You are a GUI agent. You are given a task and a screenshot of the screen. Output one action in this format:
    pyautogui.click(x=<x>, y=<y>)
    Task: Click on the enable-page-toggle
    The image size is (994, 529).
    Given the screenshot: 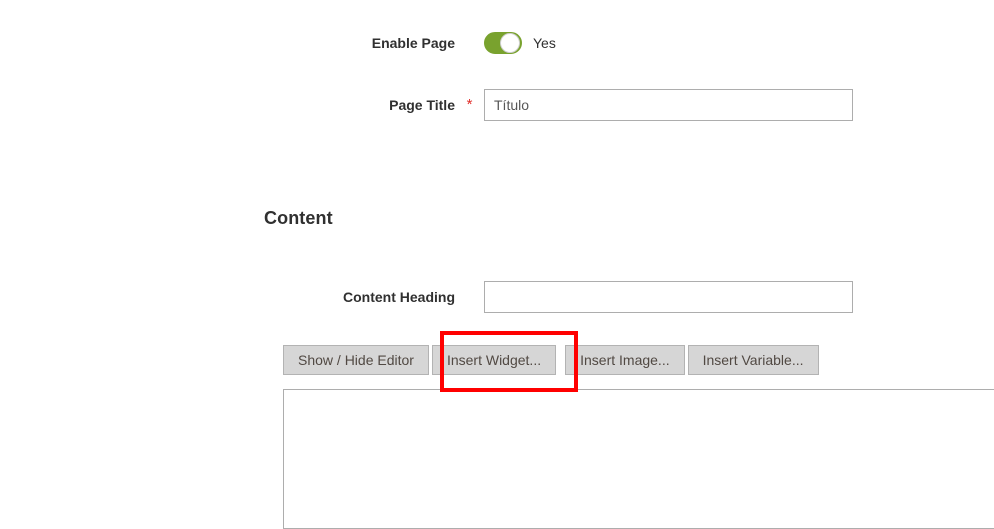 What is the action you would take?
    pyautogui.click(x=503, y=43)
    